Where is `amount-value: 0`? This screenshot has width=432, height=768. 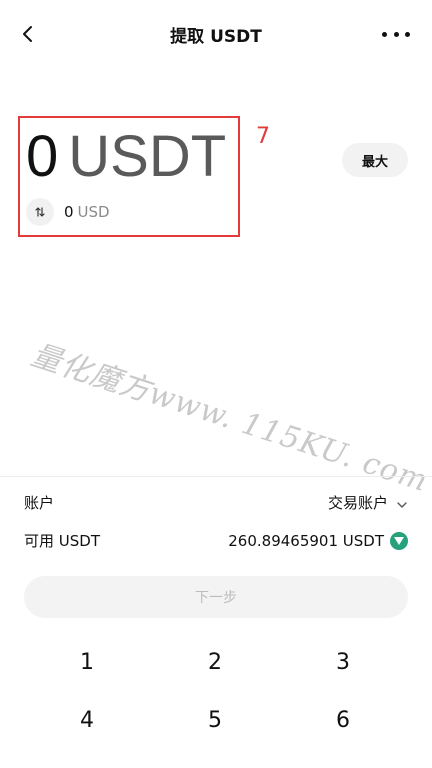 amount-value: 0 is located at coordinates (42, 156).